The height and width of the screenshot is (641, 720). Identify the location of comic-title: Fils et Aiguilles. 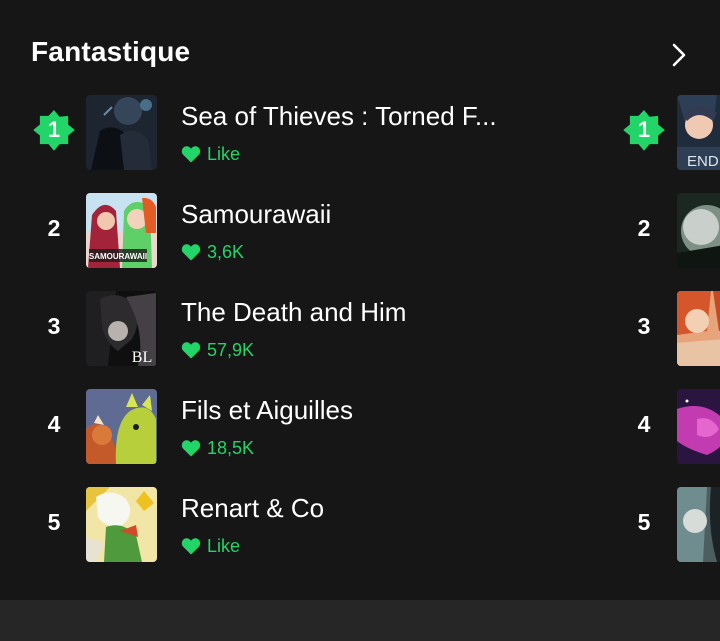
(351, 410).